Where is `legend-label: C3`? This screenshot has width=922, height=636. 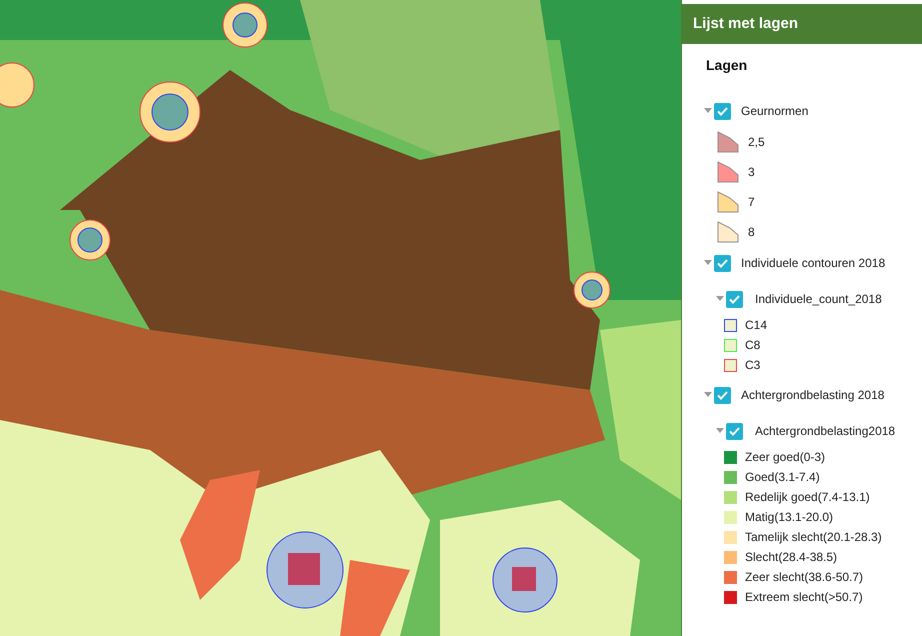
legend-label: C3 is located at coordinates (752, 365).